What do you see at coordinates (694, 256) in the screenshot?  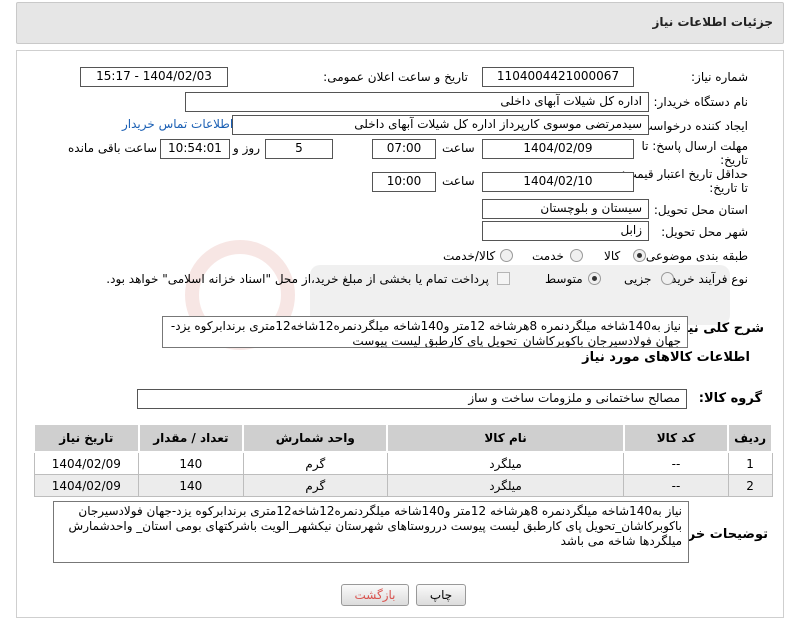 I see `category-label: طبقه بندی موضوعی:` at bounding box center [694, 256].